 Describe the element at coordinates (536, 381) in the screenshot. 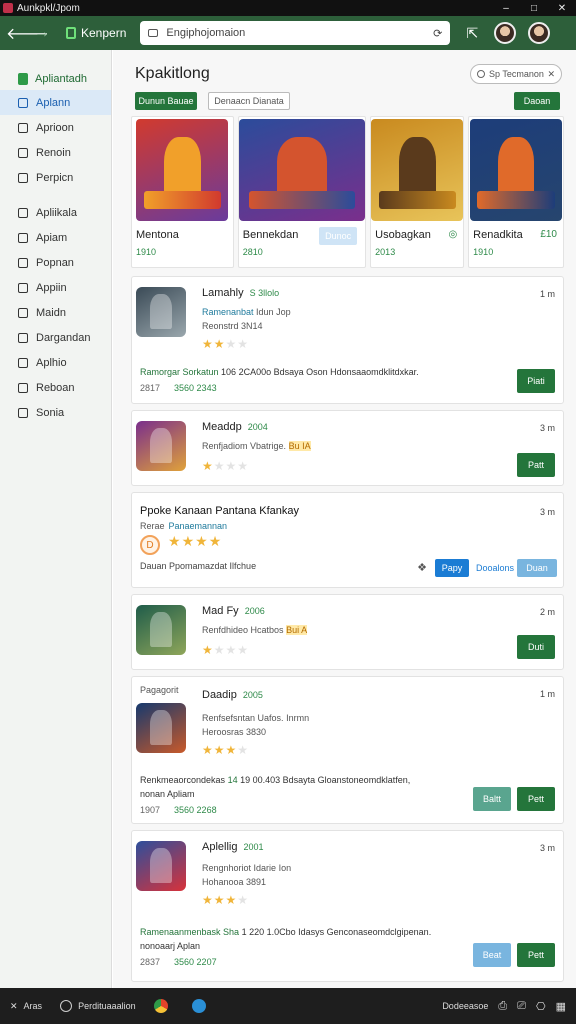

I see `install-button: Piati` at that location.